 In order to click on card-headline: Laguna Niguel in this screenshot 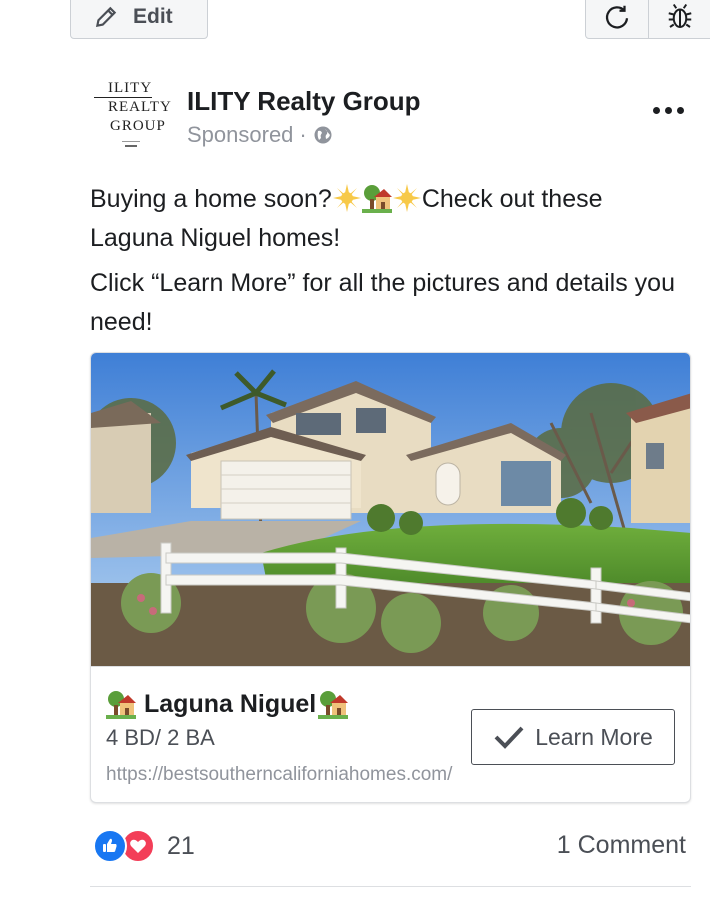, I will do `click(227, 704)`.